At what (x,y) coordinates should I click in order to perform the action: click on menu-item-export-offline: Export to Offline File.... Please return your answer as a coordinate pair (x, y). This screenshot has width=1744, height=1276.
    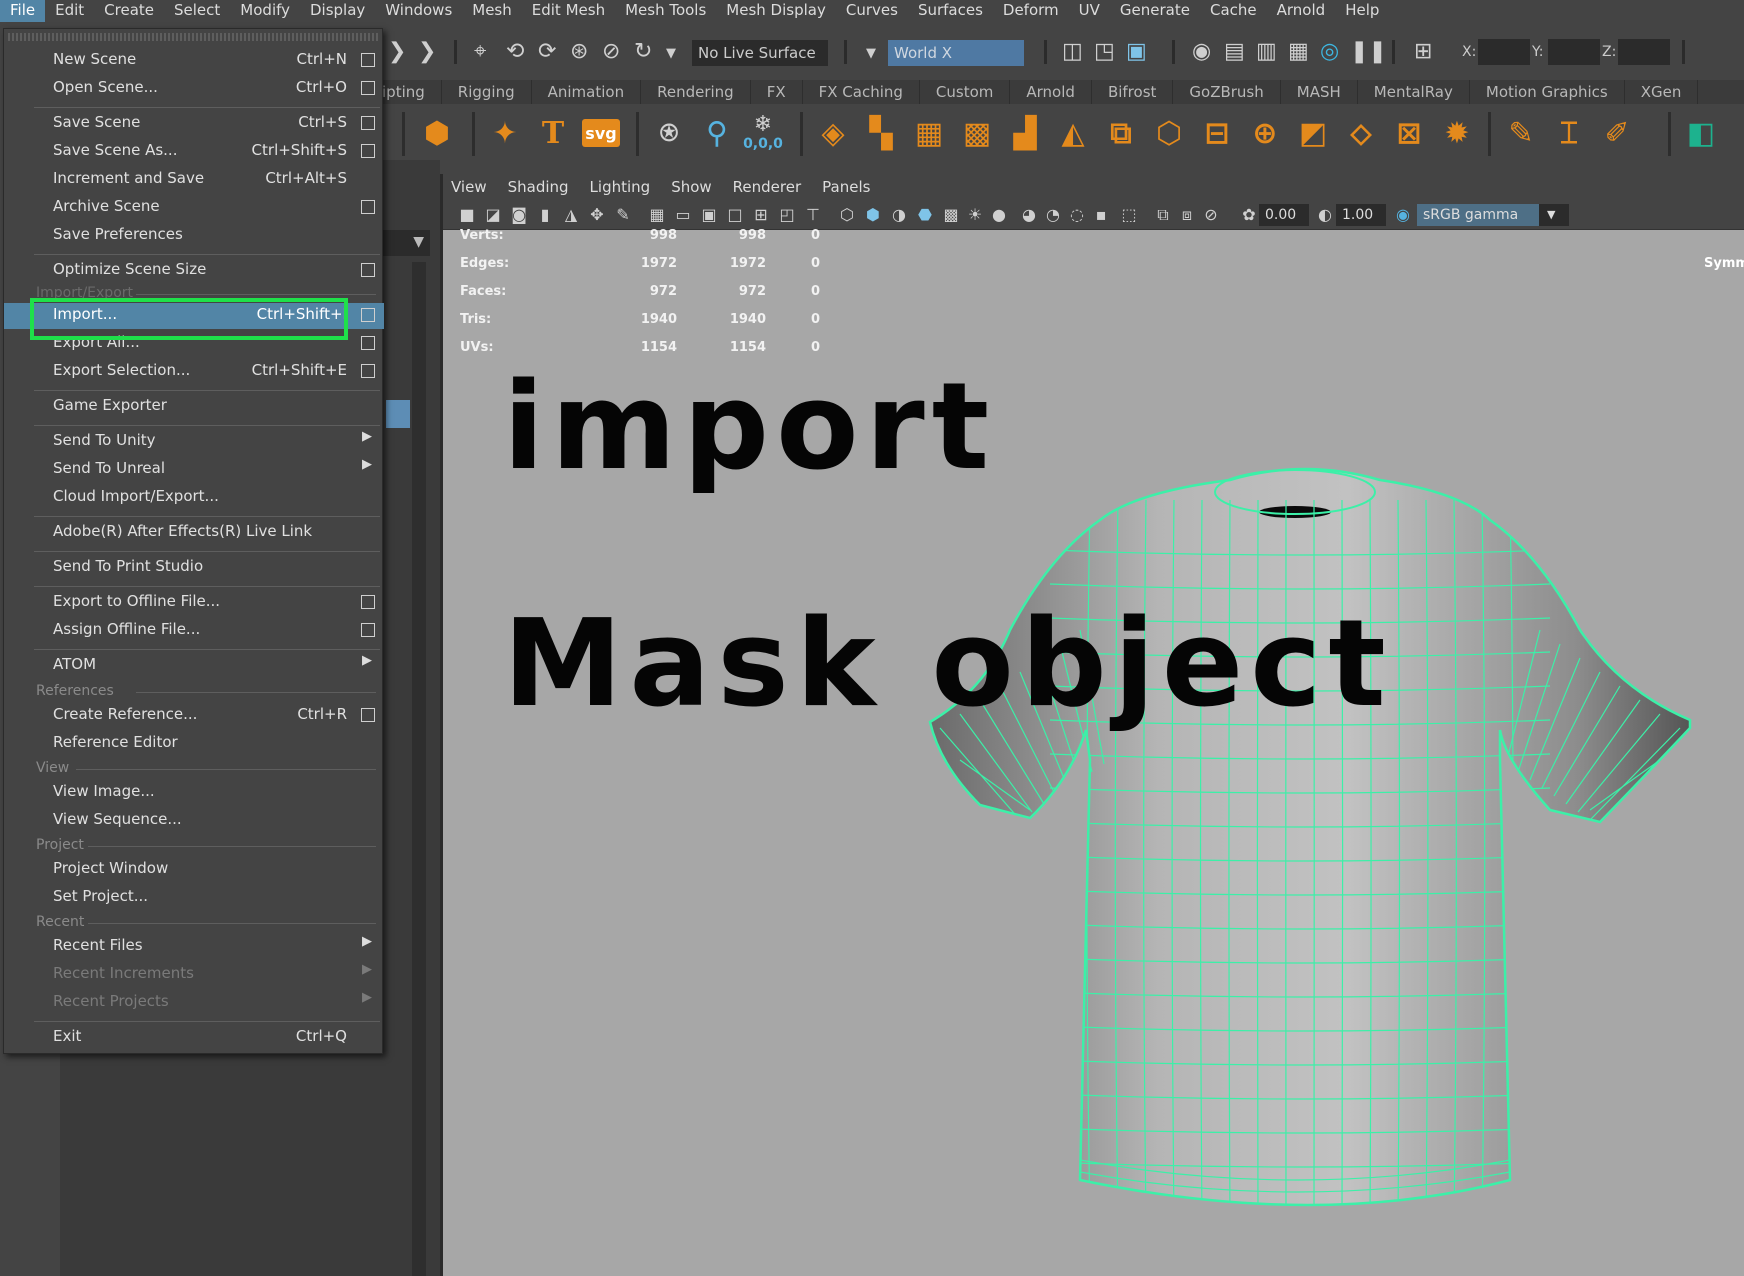
    Looking at the image, I should click on (194, 603).